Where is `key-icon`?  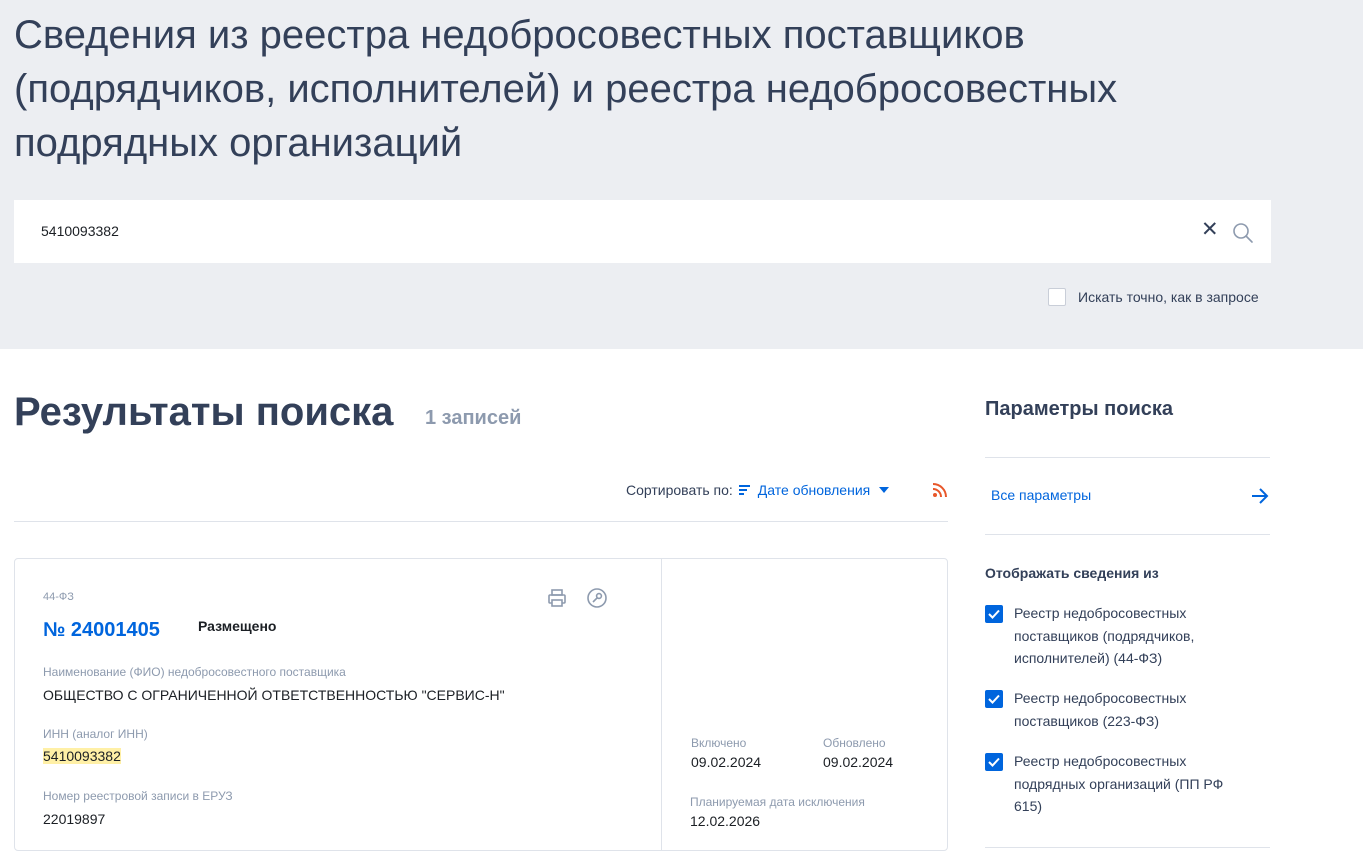 key-icon is located at coordinates (597, 598).